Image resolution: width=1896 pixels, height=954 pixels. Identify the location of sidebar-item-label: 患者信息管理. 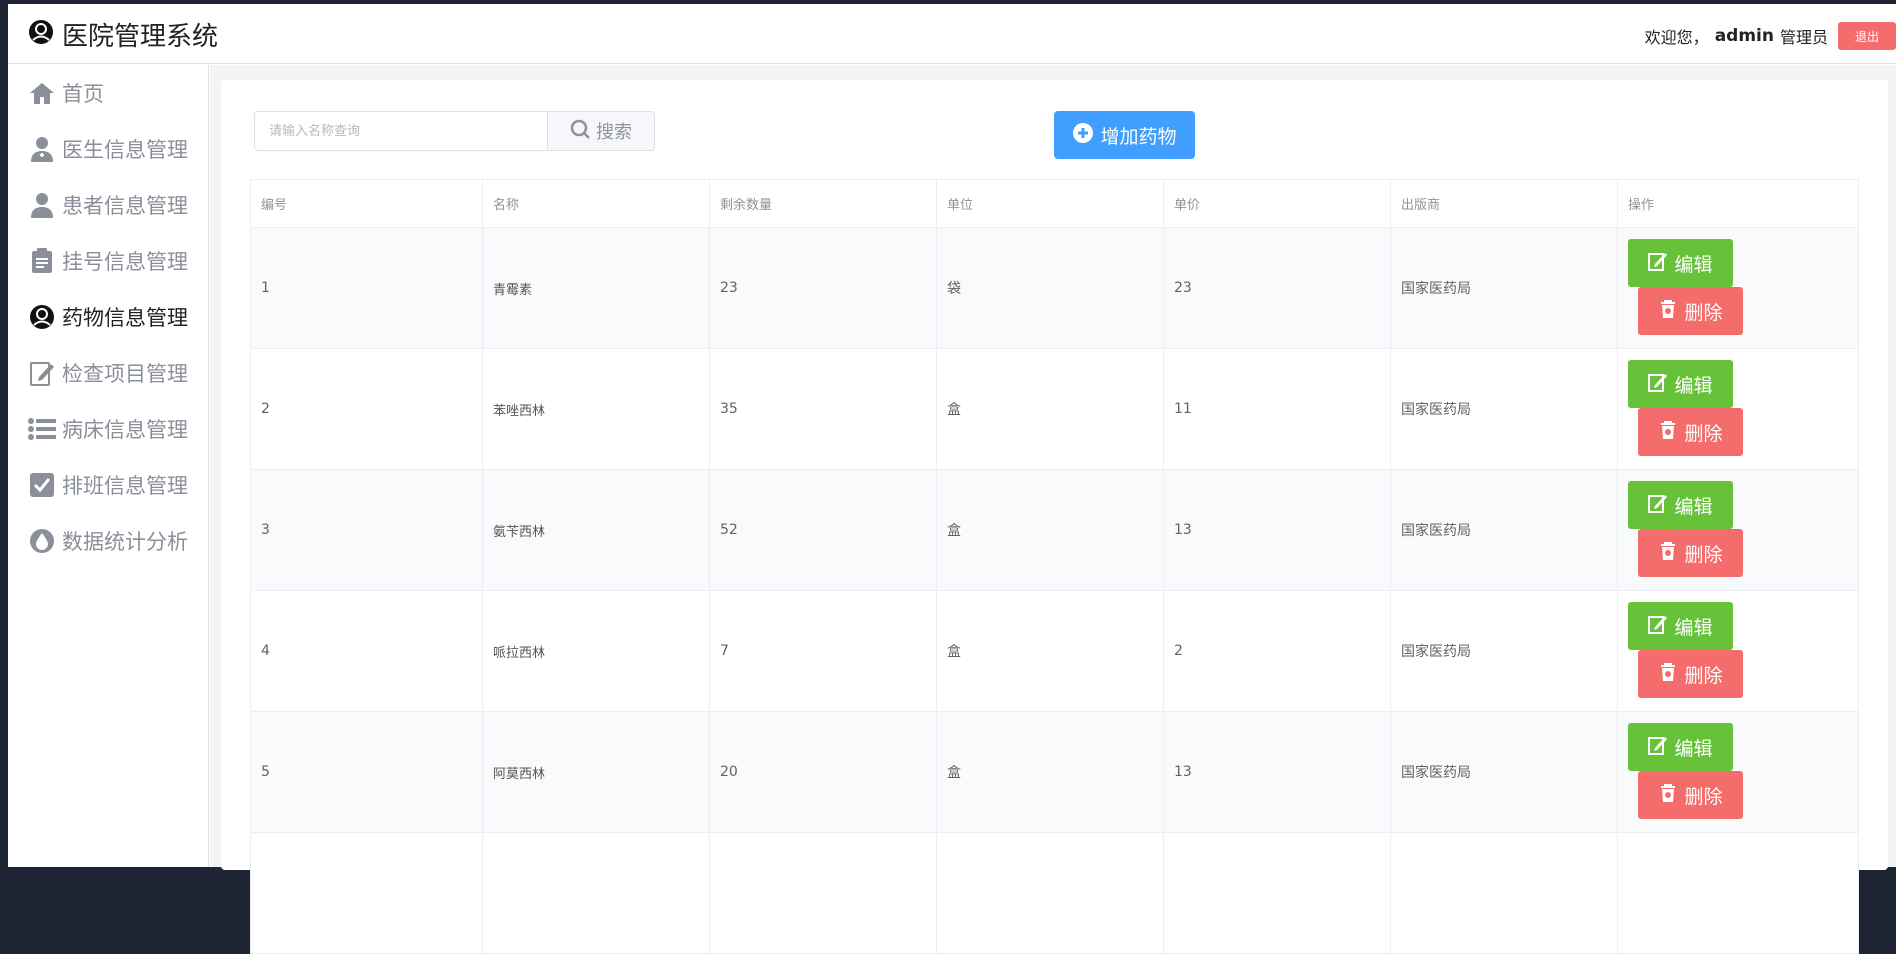
(125, 206).